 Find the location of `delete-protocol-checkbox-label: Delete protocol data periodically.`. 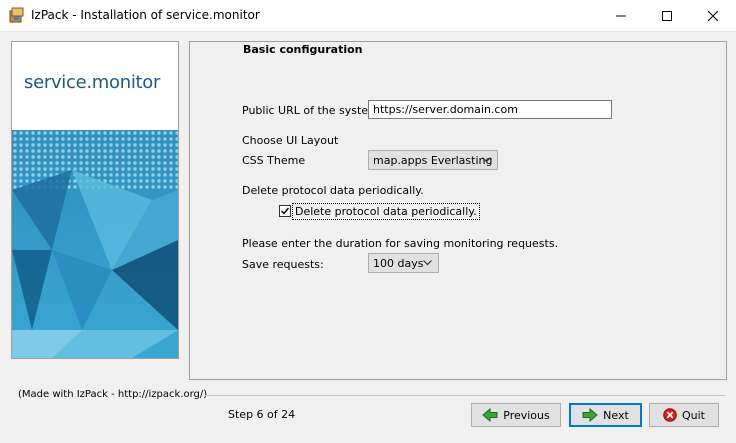

delete-protocol-checkbox-label: Delete protocol data periodically. is located at coordinates (386, 211).